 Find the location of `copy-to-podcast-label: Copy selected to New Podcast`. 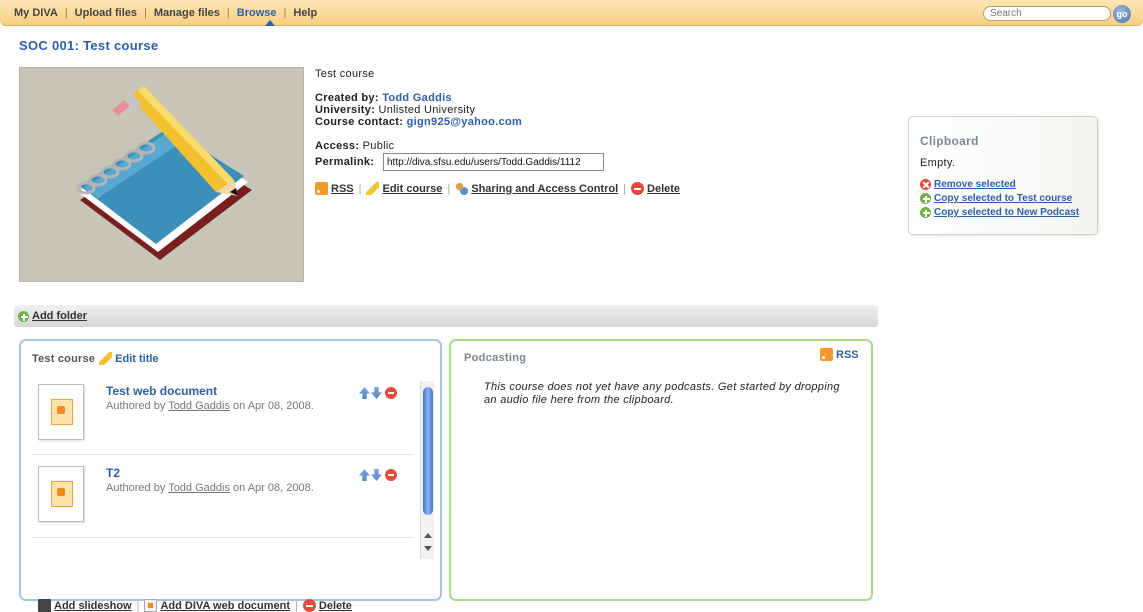

copy-to-podcast-label: Copy selected to New Podcast is located at coordinates (1007, 212).